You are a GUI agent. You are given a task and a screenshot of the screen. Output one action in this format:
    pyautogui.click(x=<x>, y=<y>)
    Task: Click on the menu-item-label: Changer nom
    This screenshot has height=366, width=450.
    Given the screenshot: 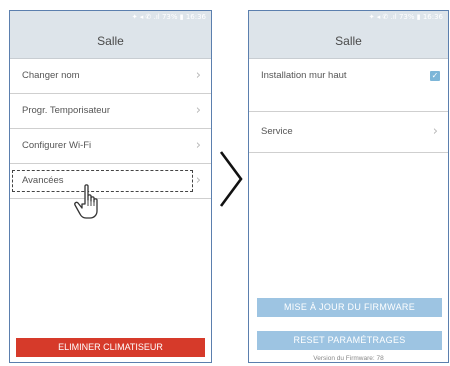 What is the action you would take?
    pyautogui.click(x=51, y=75)
    